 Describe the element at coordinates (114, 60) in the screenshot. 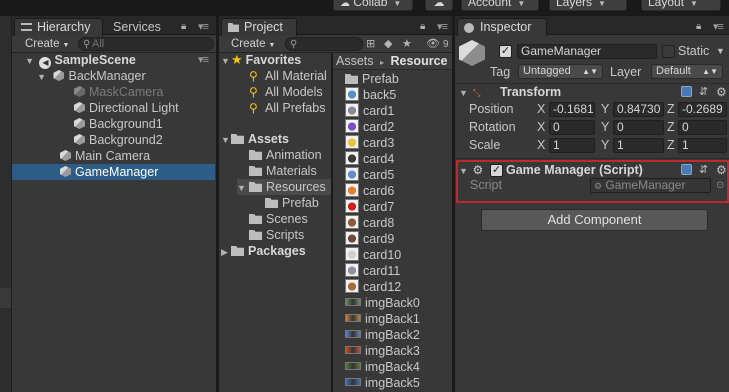

I see `scene-row: ▼ ◀ SampleScene ▾≡` at that location.